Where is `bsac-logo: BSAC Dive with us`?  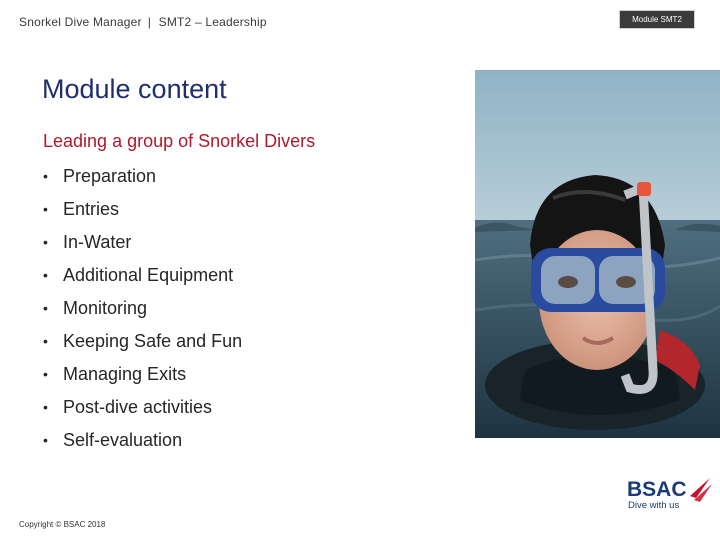
bsac-logo: BSAC Dive with us is located at coordinates (669, 494).